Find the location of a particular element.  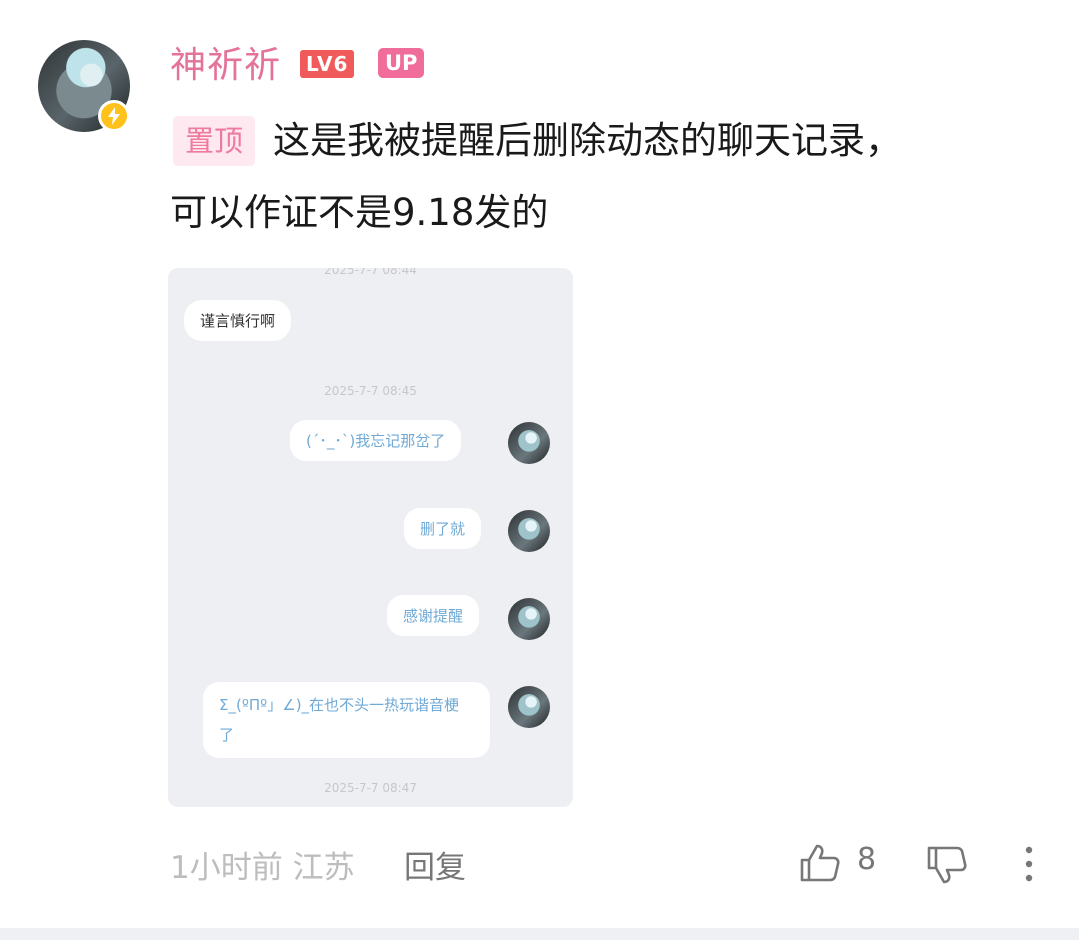

chat-bubble-incoming: 谨言慎行啊 is located at coordinates (238, 320).